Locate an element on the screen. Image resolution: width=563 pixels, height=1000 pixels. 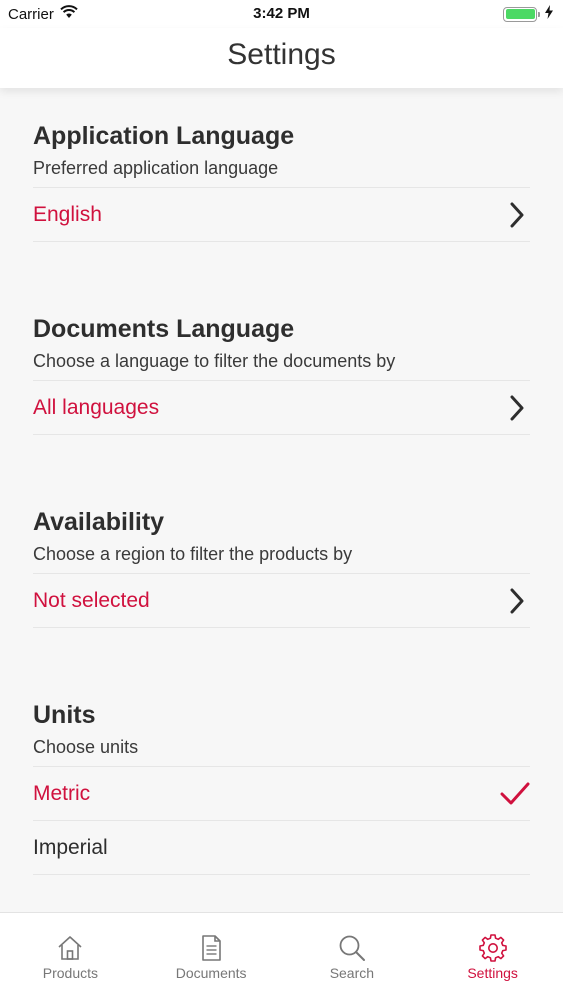
section-title: Units is located at coordinates (64, 715).